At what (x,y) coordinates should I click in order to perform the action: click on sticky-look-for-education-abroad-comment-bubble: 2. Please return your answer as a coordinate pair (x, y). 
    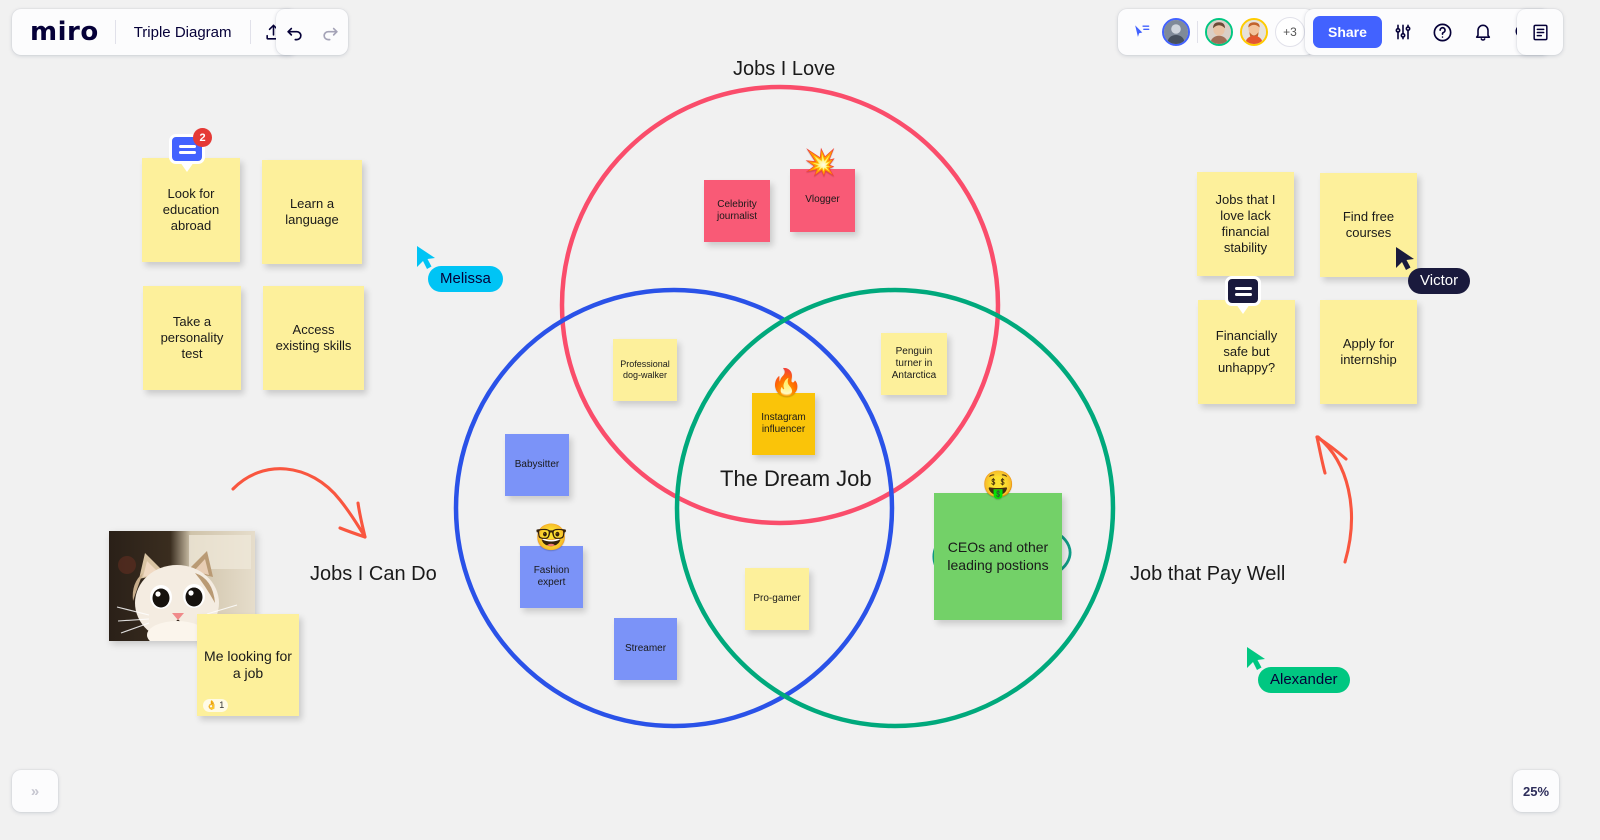
    Looking at the image, I should click on (190, 150).